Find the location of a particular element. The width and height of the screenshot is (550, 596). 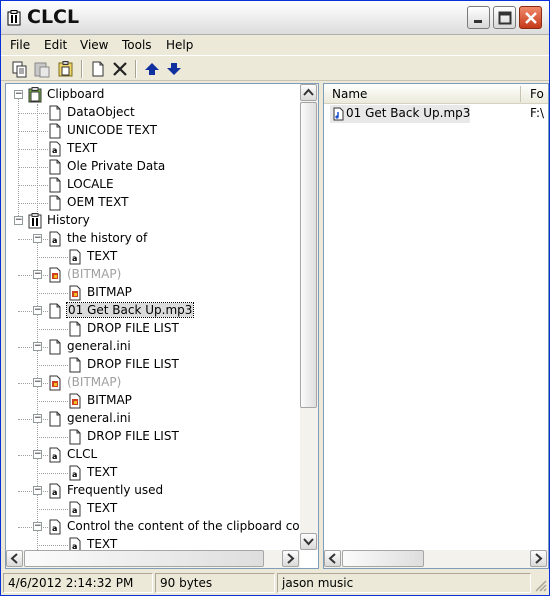

menu-file: File is located at coordinates (20, 45).